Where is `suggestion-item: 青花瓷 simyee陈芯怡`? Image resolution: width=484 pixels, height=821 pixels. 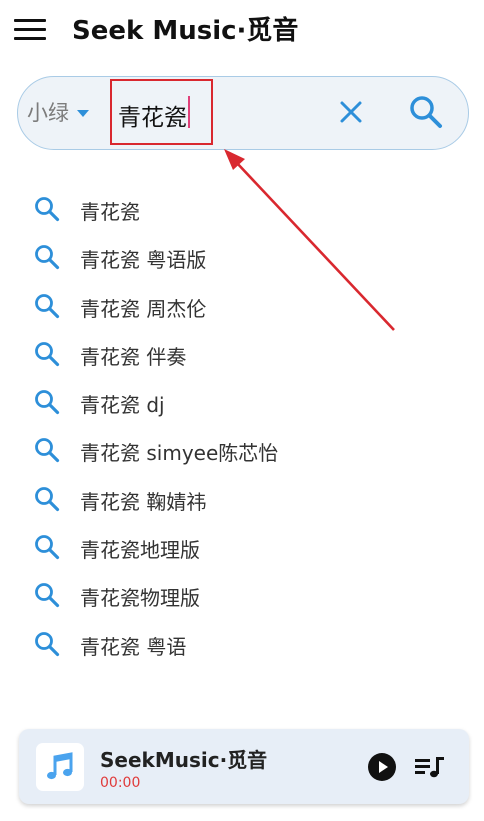
suggestion-item: 青花瓷 simyee陈芯怡 is located at coordinates (242, 449).